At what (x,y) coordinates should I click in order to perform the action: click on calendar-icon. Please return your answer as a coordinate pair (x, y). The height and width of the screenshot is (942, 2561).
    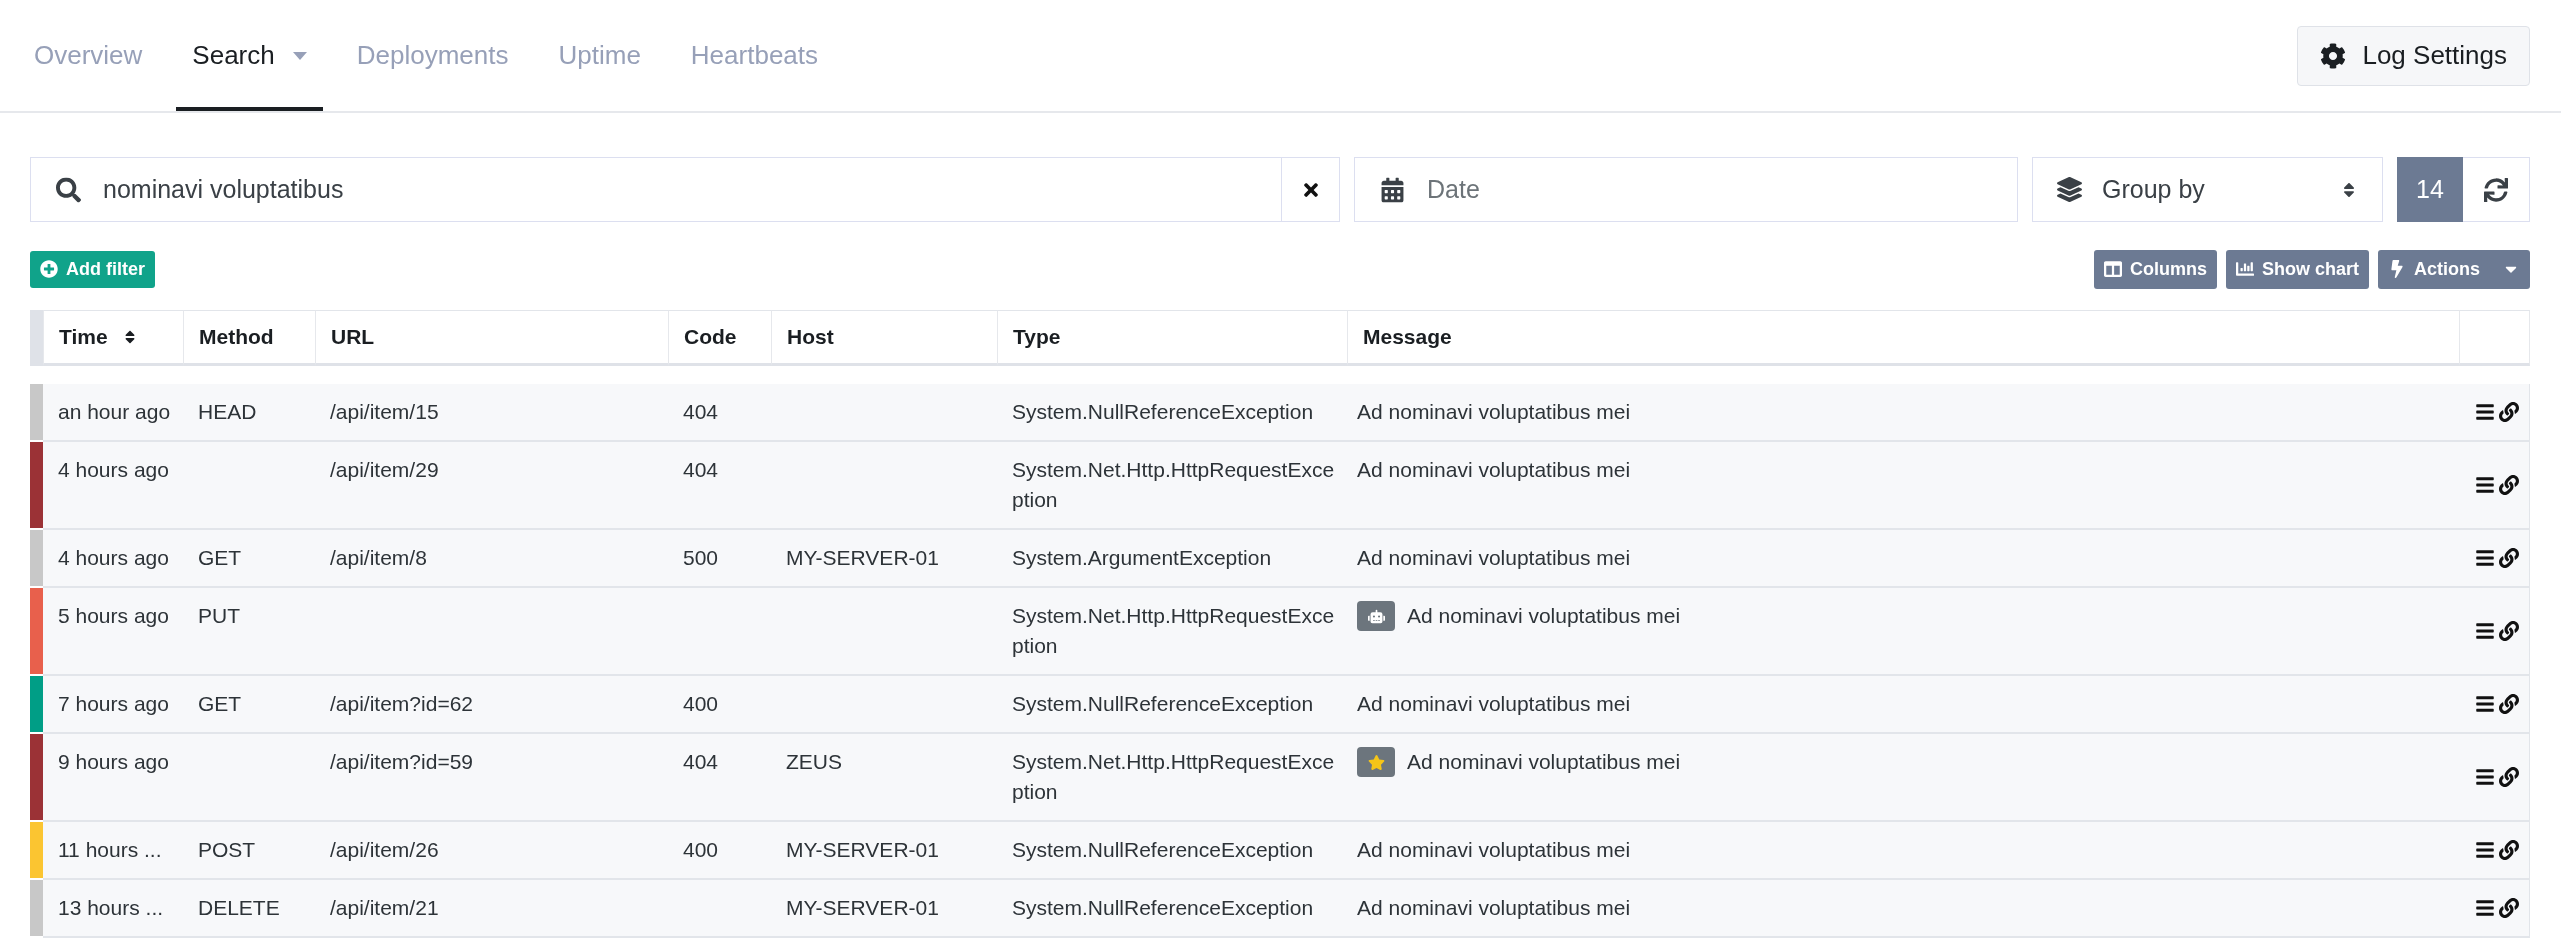
    Looking at the image, I should click on (1392, 189).